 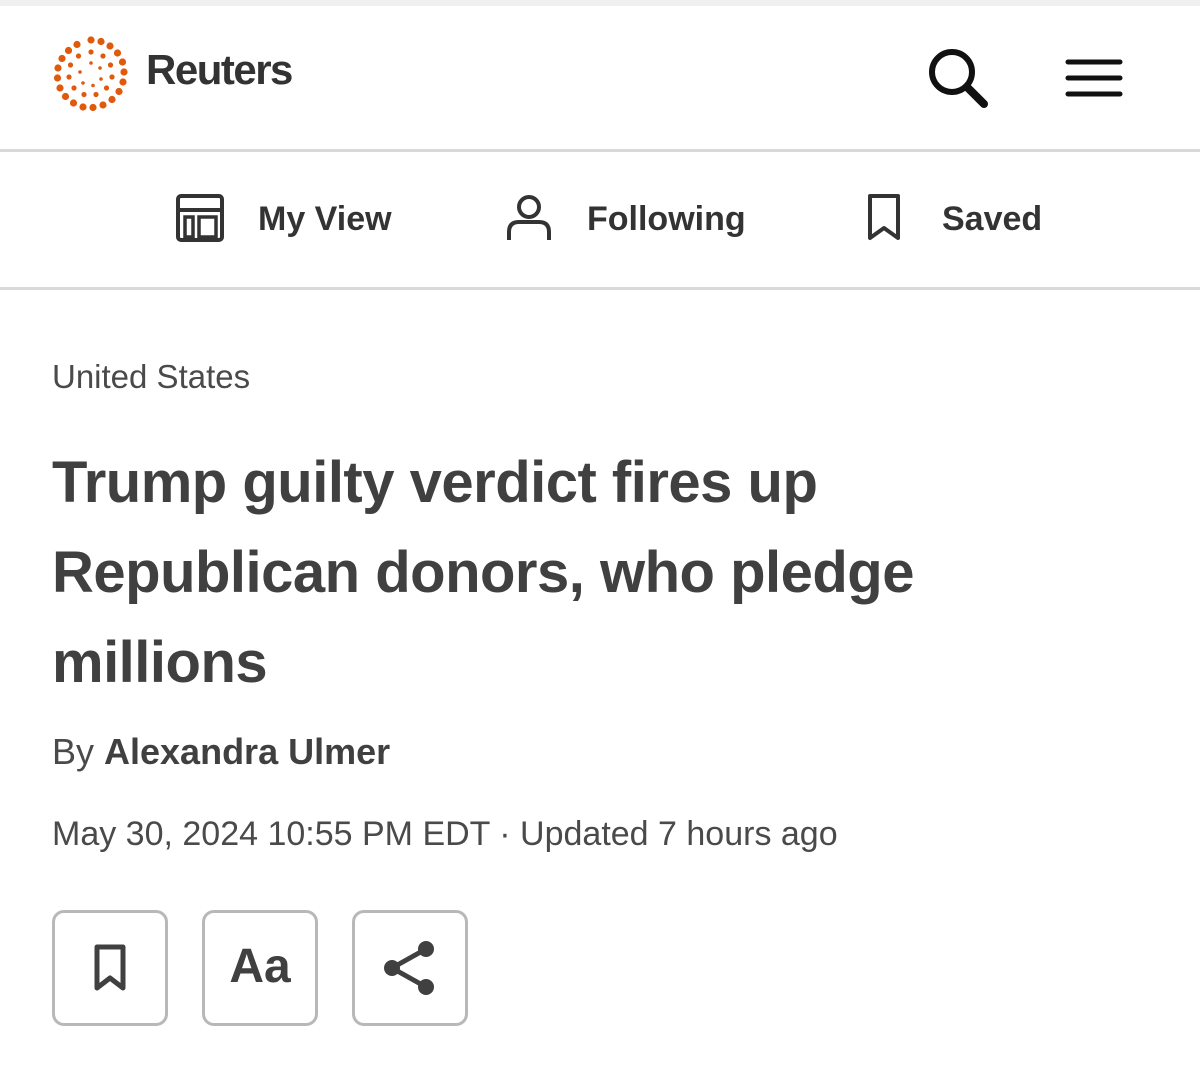 I want to click on save-article-button, so click(x=110, y=968).